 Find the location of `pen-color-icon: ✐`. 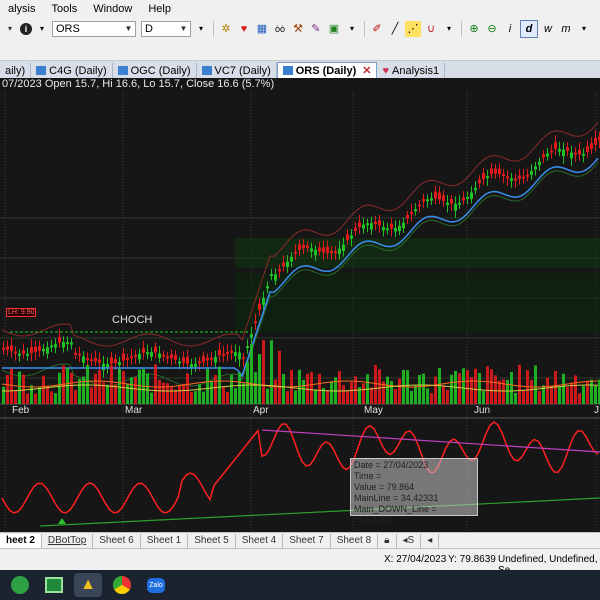

pen-color-icon: ✐ is located at coordinates (377, 29).